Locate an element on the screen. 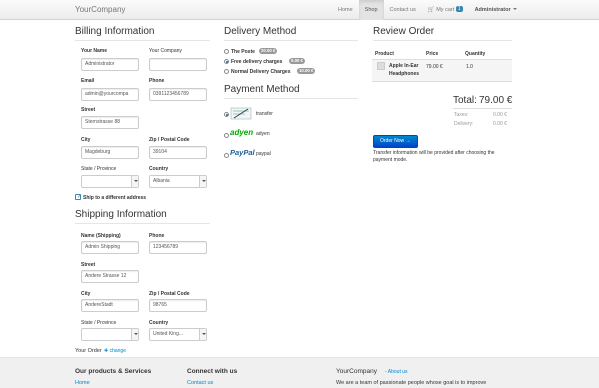 Image resolution: width=599 pixels, height=388 pixels. item-name-line2: Headphones is located at coordinates (404, 74).